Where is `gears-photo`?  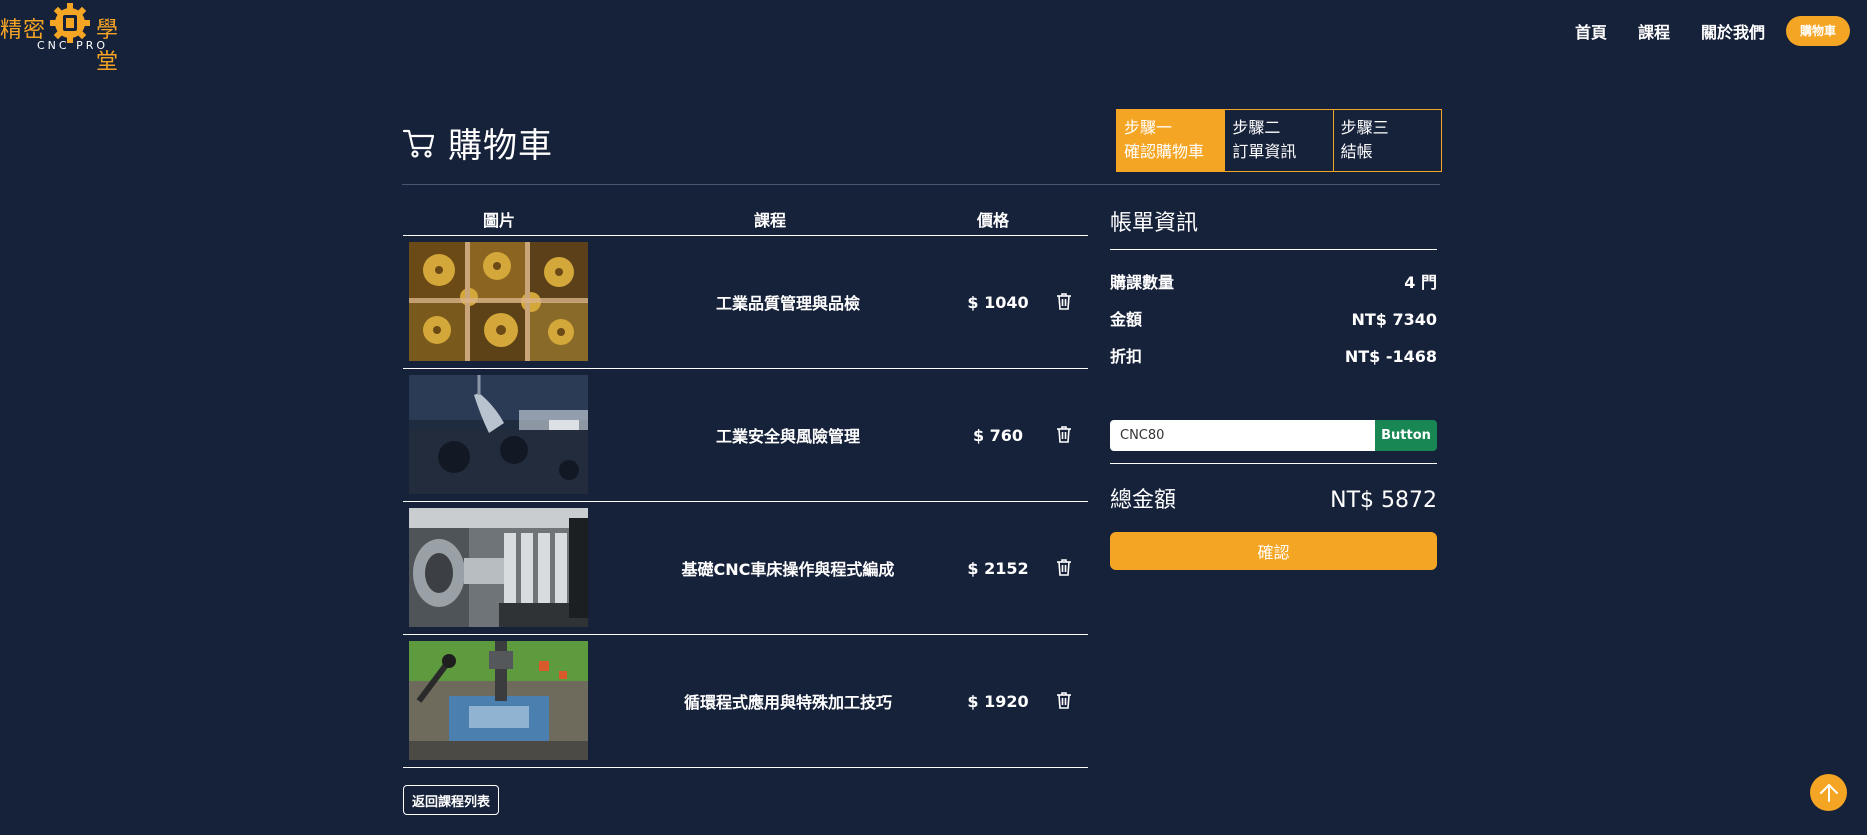
gears-photo is located at coordinates (498, 301).